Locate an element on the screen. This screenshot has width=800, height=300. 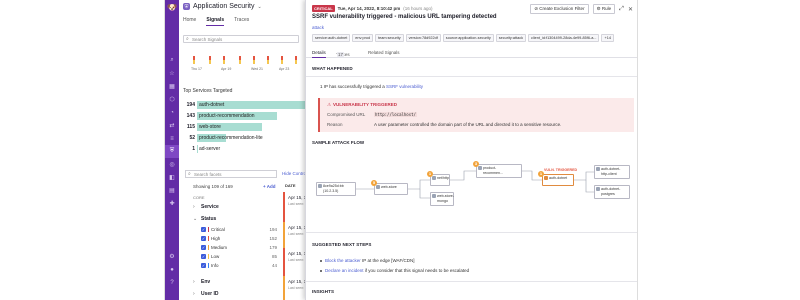
facet-user-id: › User ID is located at coordinates (206, 294).